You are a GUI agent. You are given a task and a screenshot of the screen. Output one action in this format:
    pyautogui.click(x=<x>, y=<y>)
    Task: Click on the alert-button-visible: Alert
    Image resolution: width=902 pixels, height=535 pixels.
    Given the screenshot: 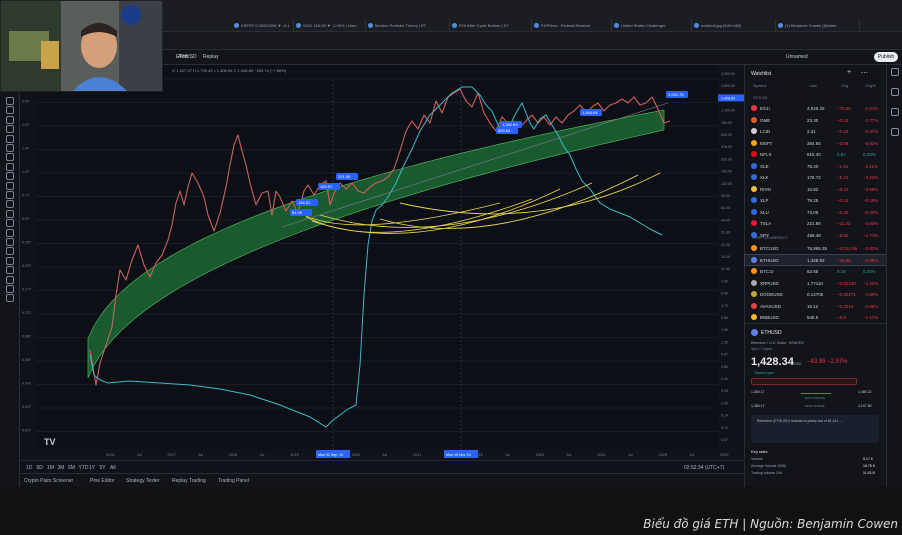 What is the action you would take?
    pyautogui.click(x=183, y=57)
    